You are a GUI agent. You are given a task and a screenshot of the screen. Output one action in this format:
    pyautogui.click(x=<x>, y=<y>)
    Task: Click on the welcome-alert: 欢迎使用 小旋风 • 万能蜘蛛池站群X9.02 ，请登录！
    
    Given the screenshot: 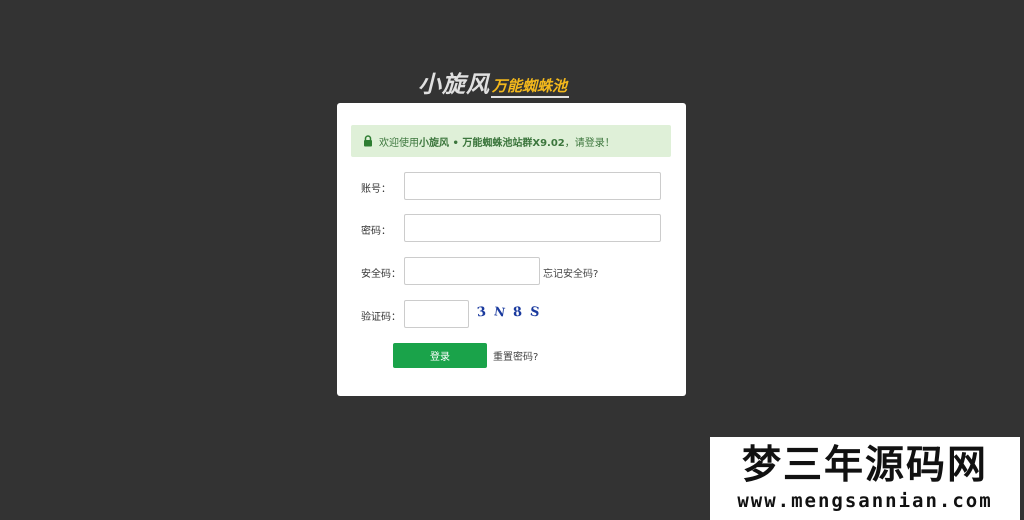 What is the action you would take?
    pyautogui.click(x=511, y=141)
    